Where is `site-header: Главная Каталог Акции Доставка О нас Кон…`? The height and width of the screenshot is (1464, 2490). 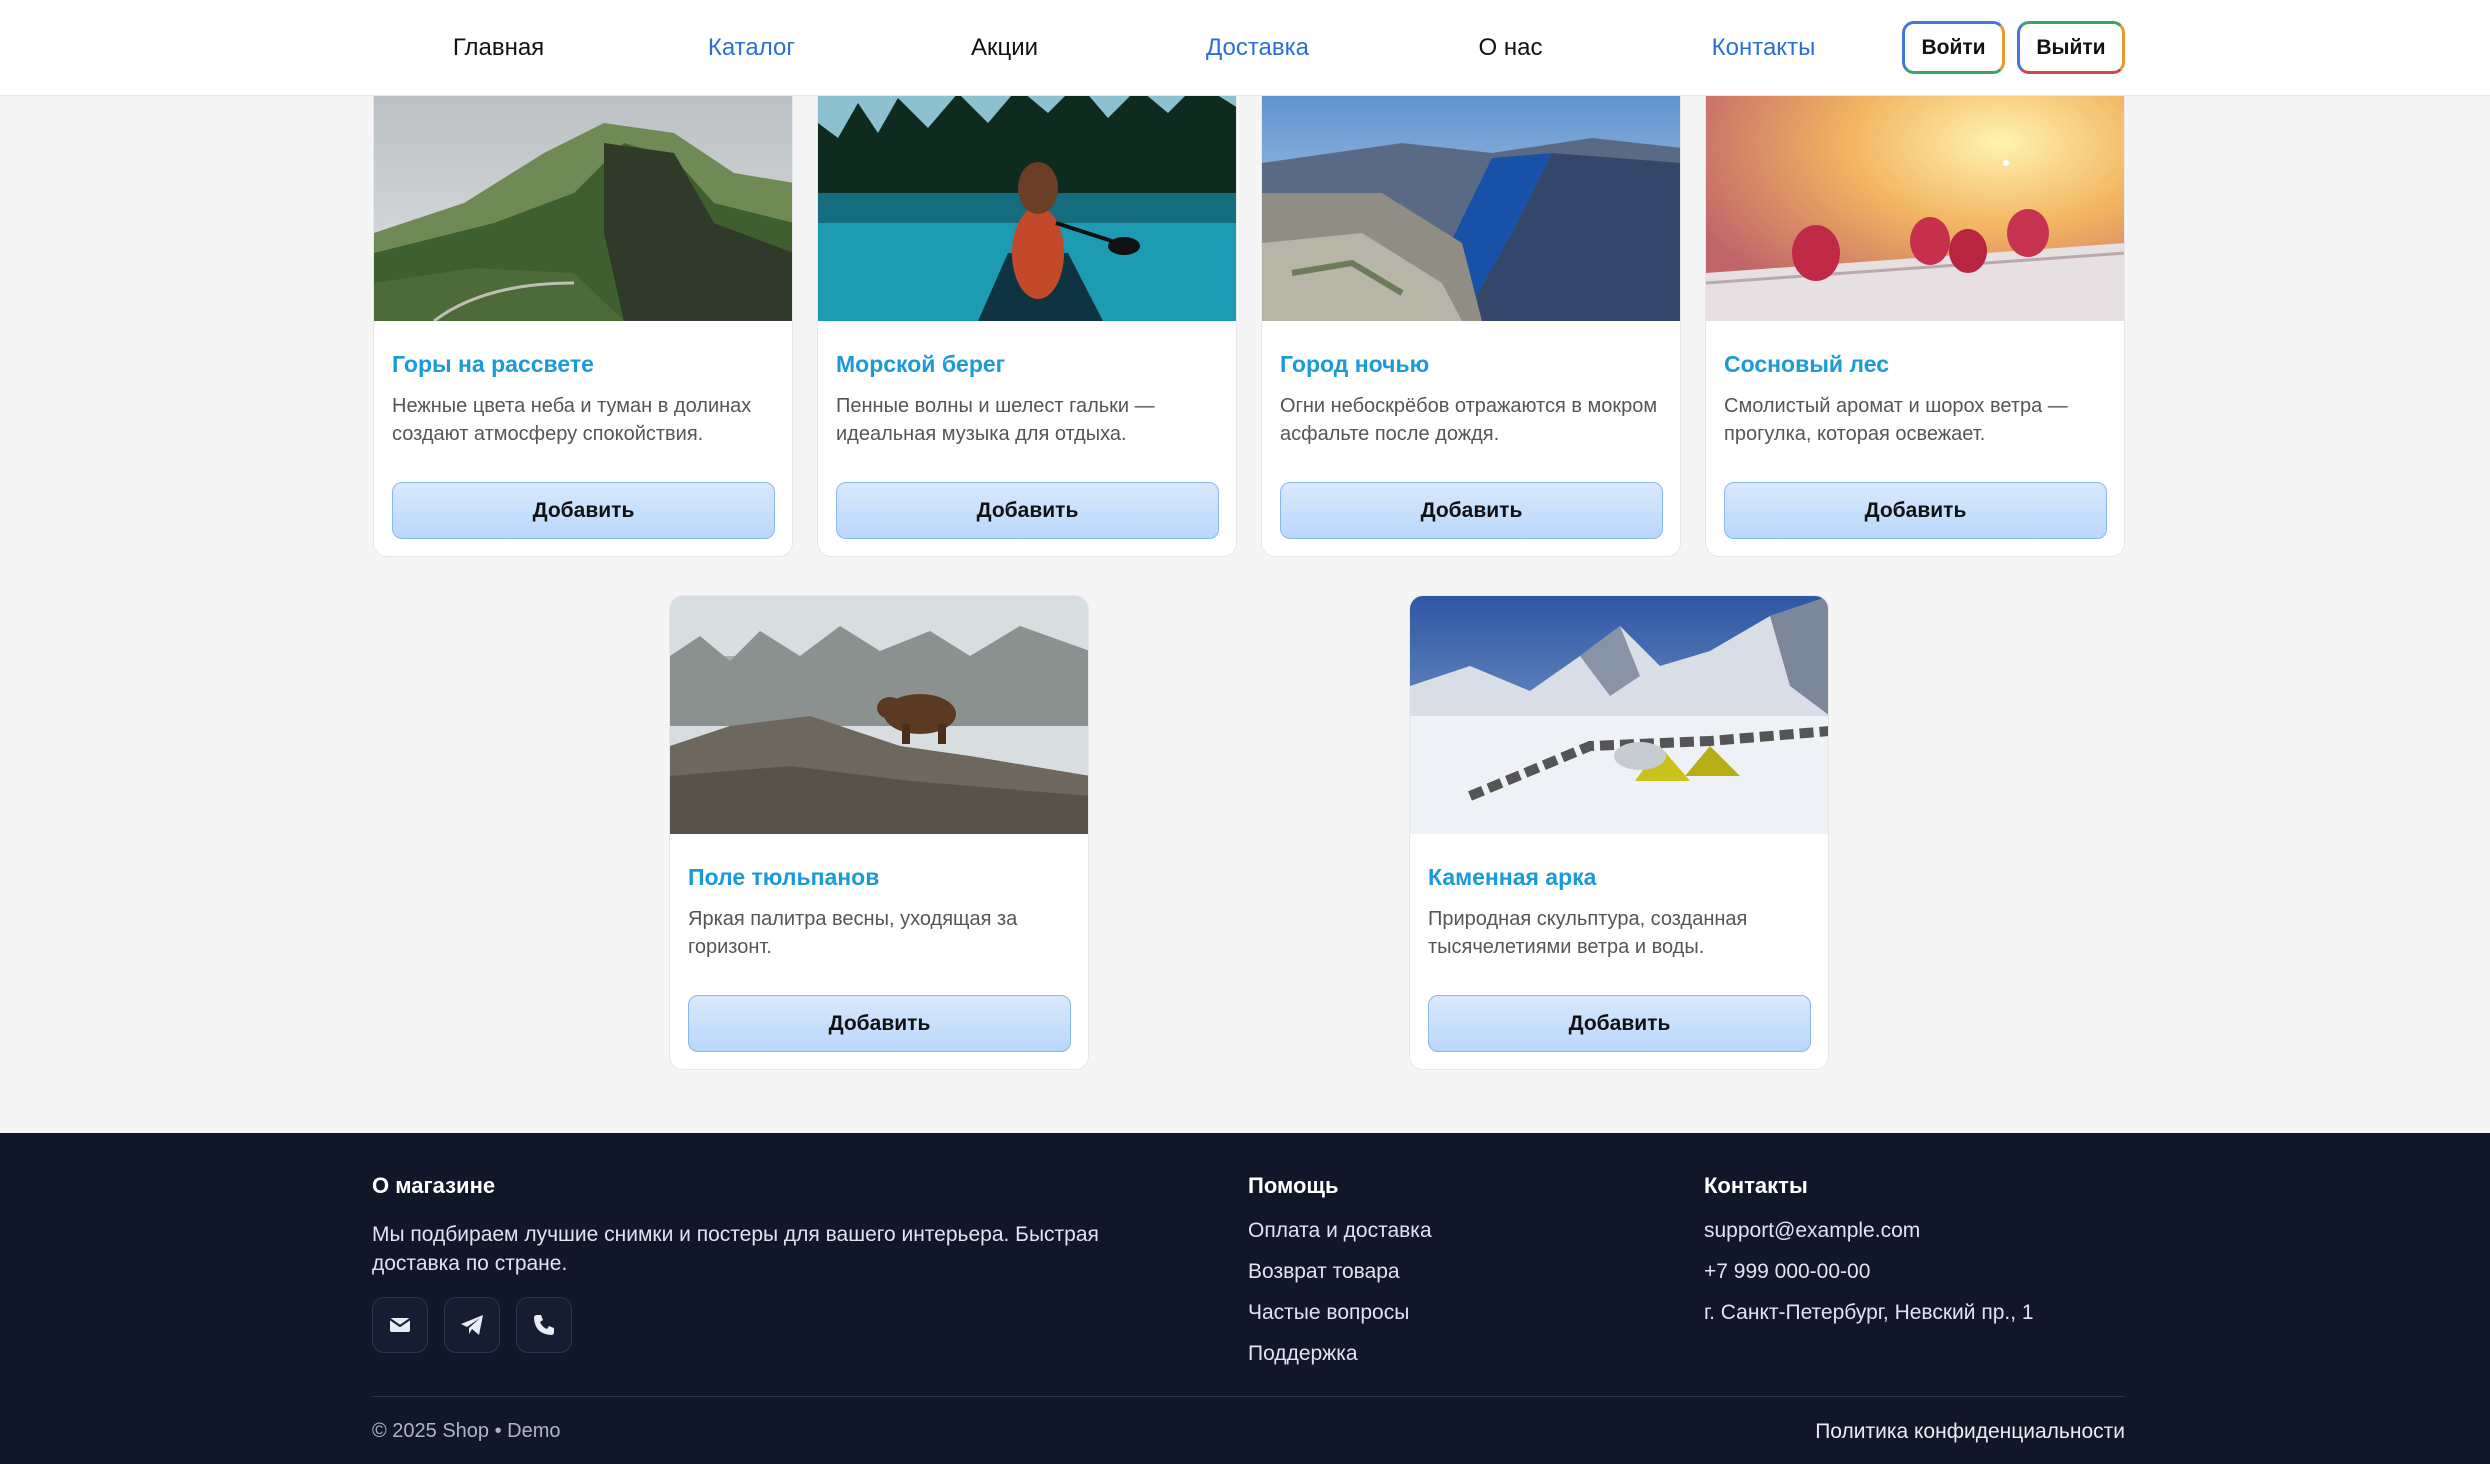
site-header: Главная Каталог Акции Доставка О нас Кон… is located at coordinates (1245, 48).